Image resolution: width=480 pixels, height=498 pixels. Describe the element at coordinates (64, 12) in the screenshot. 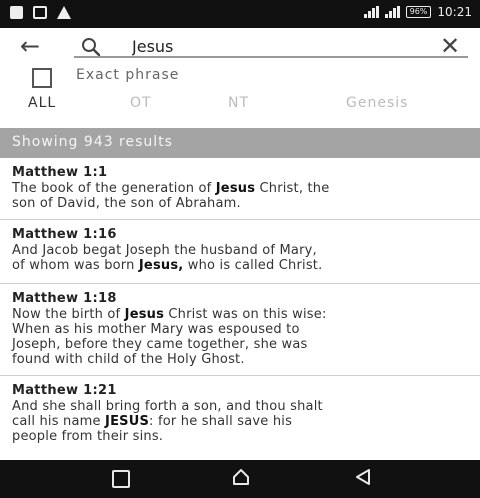

I see `warning-icon` at that location.